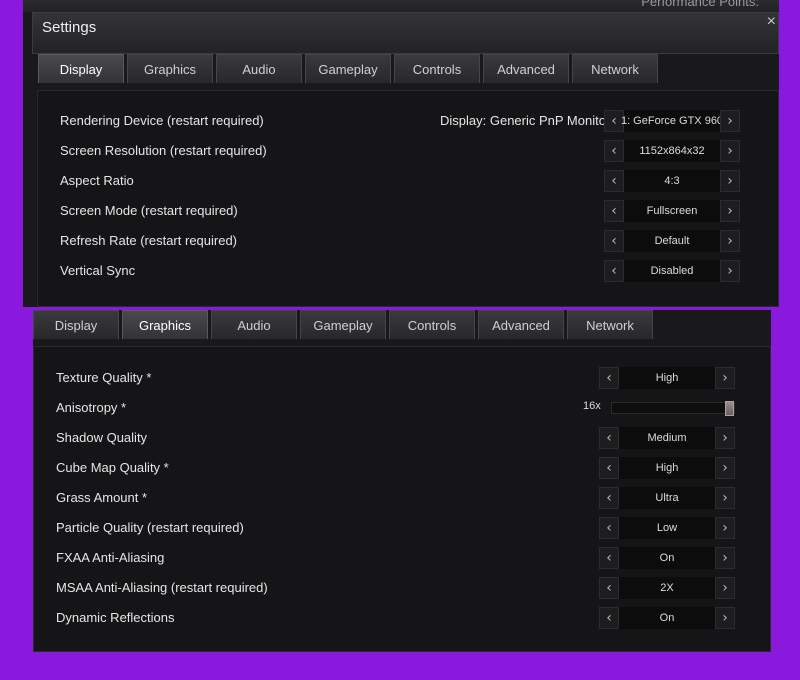  I want to click on setting-label: Aspect Ratio, so click(97, 180).